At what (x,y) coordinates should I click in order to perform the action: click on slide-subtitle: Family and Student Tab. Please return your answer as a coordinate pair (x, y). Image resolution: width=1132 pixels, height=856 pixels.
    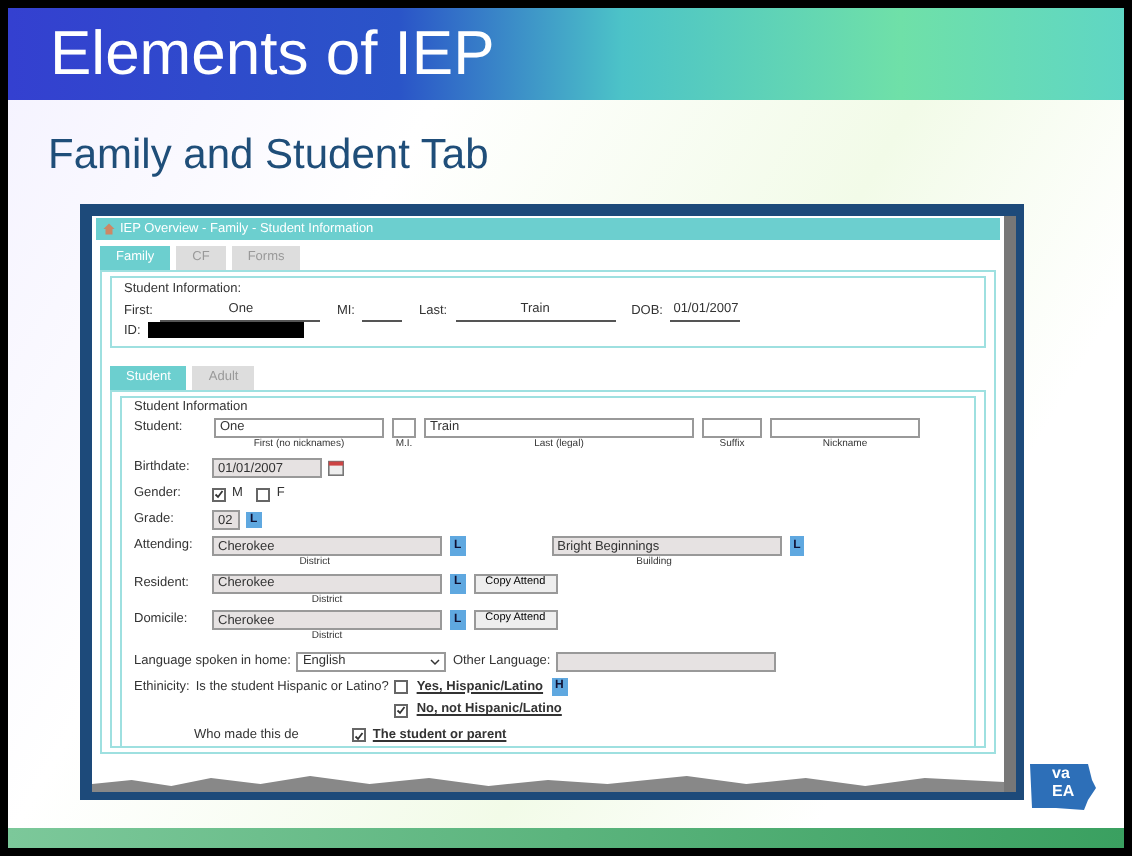
    Looking at the image, I should click on (269, 156).